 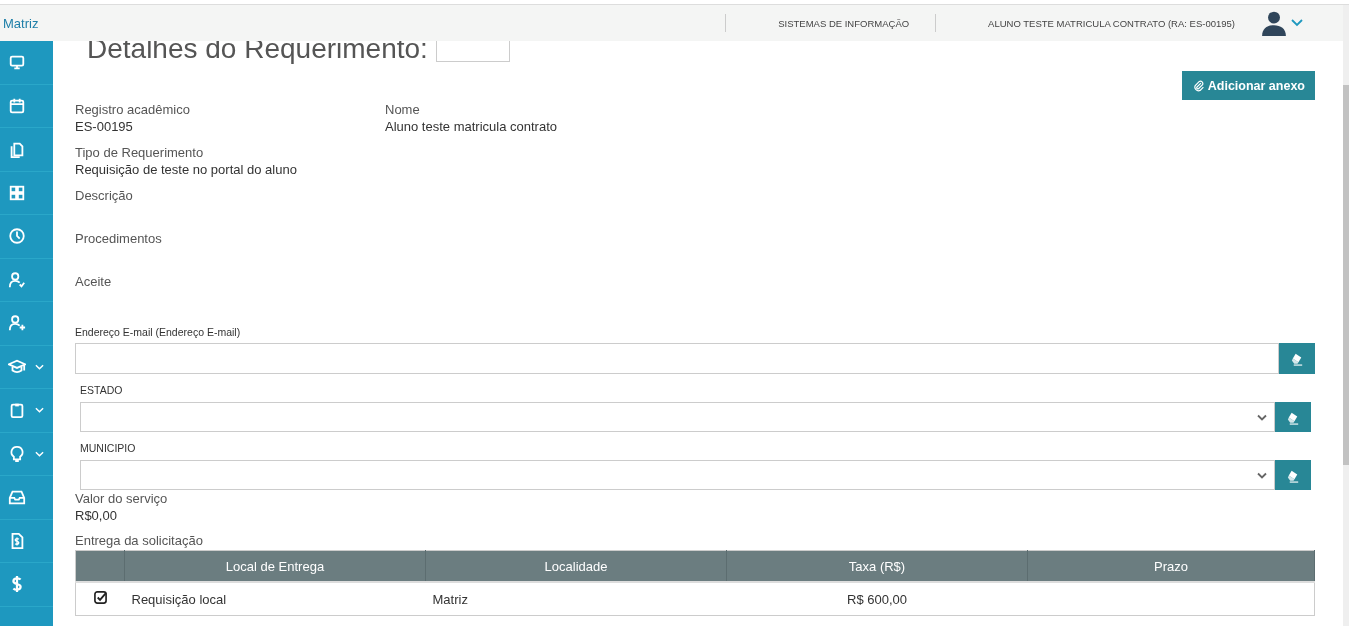 What do you see at coordinates (275, 566) in the screenshot?
I see `column-header: Local de Entrega` at bounding box center [275, 566].